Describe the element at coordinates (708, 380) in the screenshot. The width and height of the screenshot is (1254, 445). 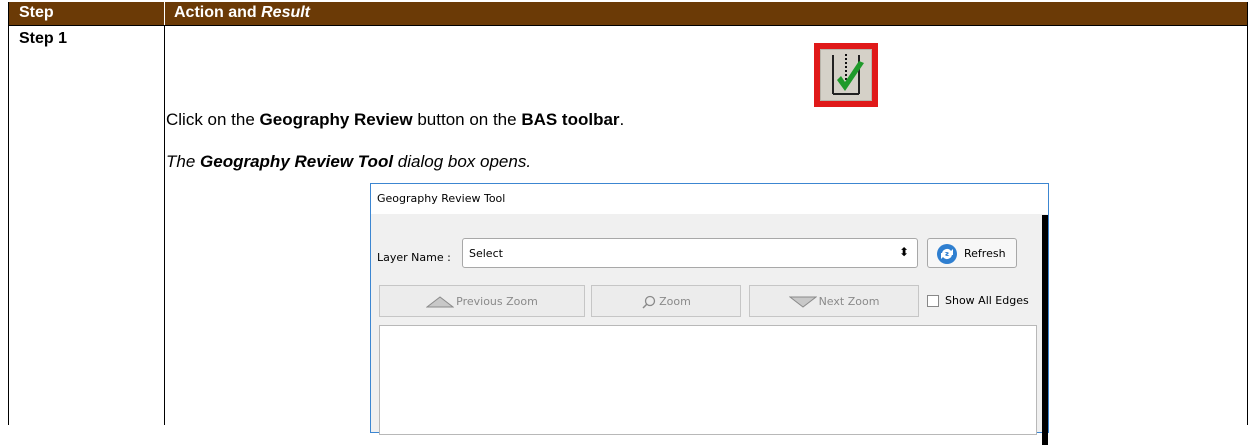
I see `review-list-area` at that location.